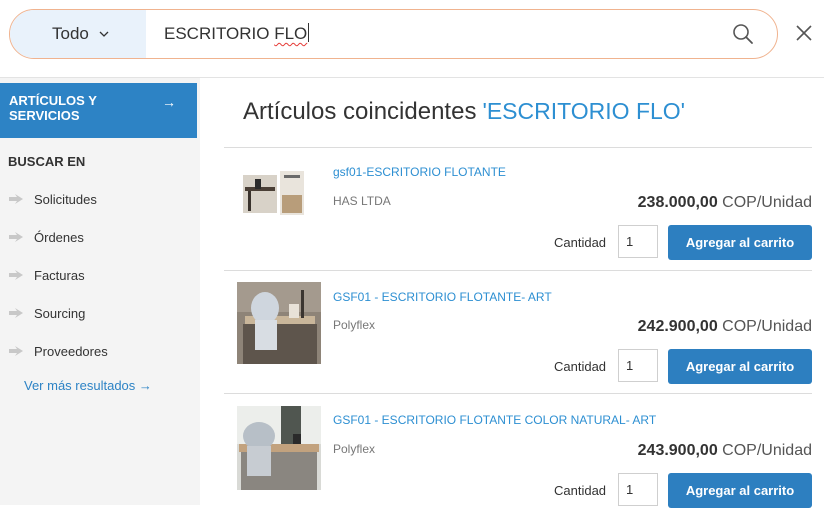 The height and width of the screenshot is (508, 824). What do you see at coordinates (584, 111) in the screenshot?
I see `query-echo: 'ESCRITORIO FLO'` at bounding box center [584, 111].